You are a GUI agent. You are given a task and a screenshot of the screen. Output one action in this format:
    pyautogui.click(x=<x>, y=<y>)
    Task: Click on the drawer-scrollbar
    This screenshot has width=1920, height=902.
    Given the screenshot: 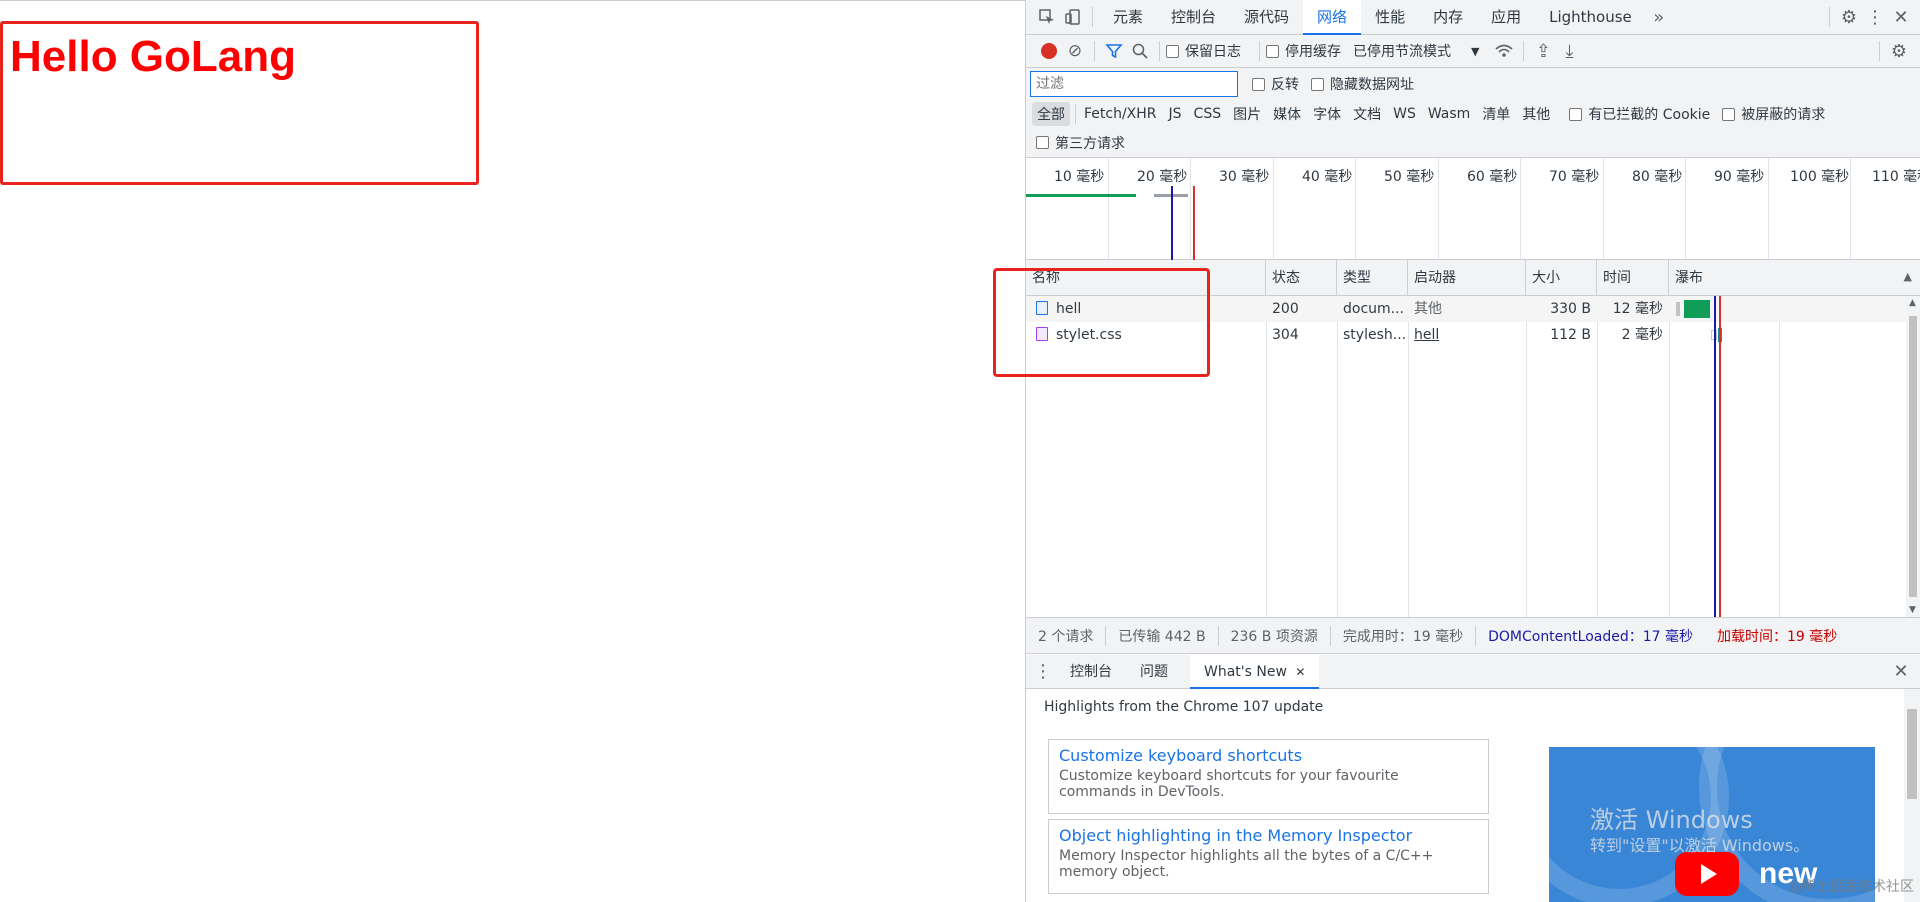 What is the action you would take?
    pyautogui.click(x=1912, y=795)
    